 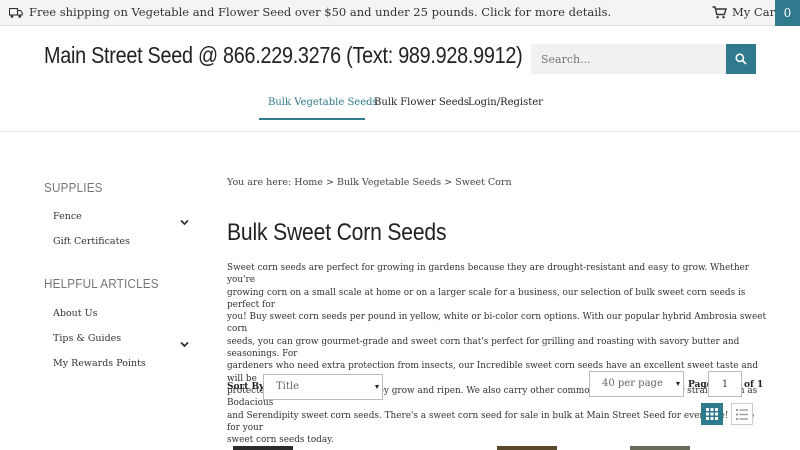 I want to click on sidebar-item-my-rewards-points: My Rewards Points, so click(x=99, y=363).